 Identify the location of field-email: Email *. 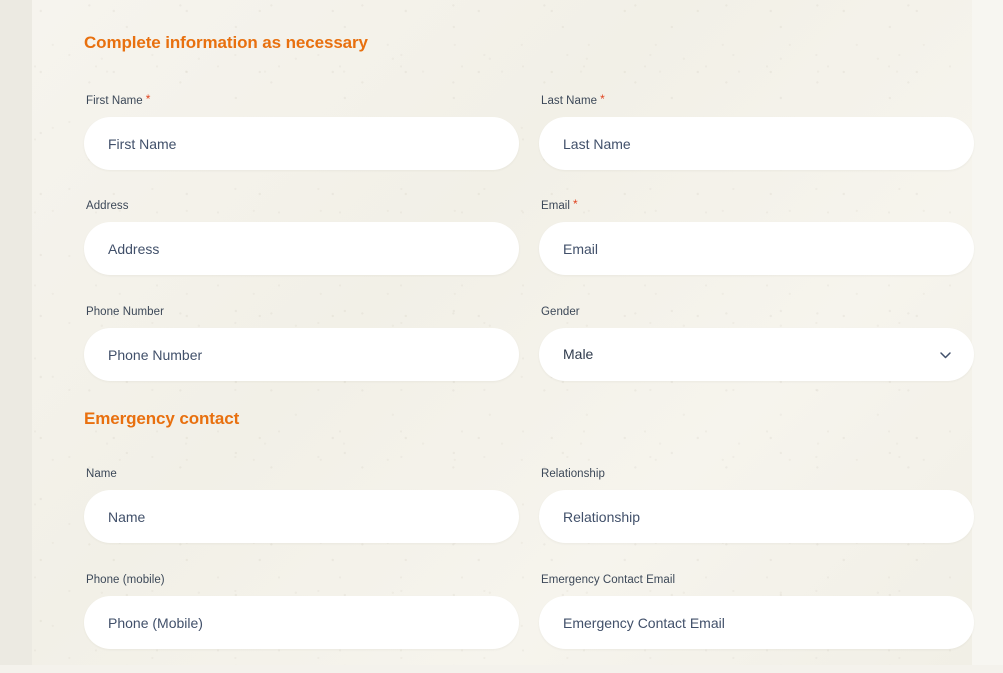
(756, 236).